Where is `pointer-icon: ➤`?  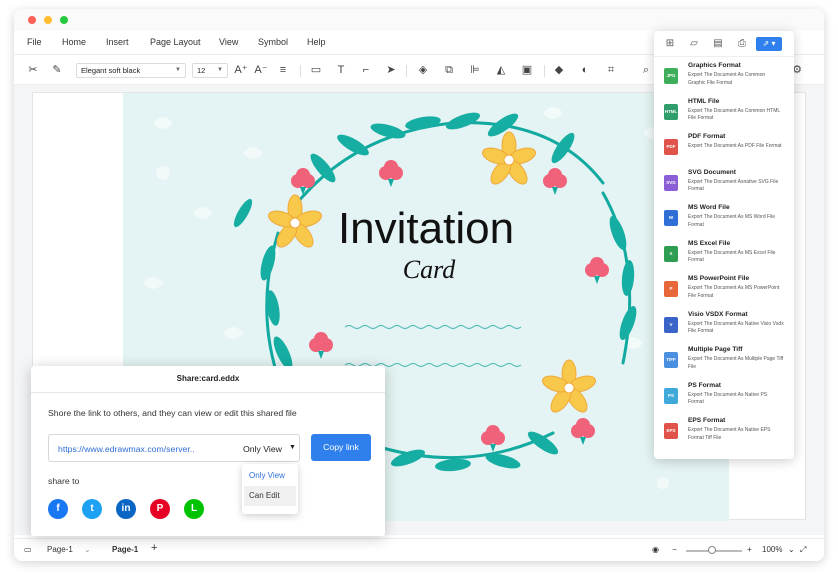
pointer-icon: ➤ is located at coordinates (391, 70).